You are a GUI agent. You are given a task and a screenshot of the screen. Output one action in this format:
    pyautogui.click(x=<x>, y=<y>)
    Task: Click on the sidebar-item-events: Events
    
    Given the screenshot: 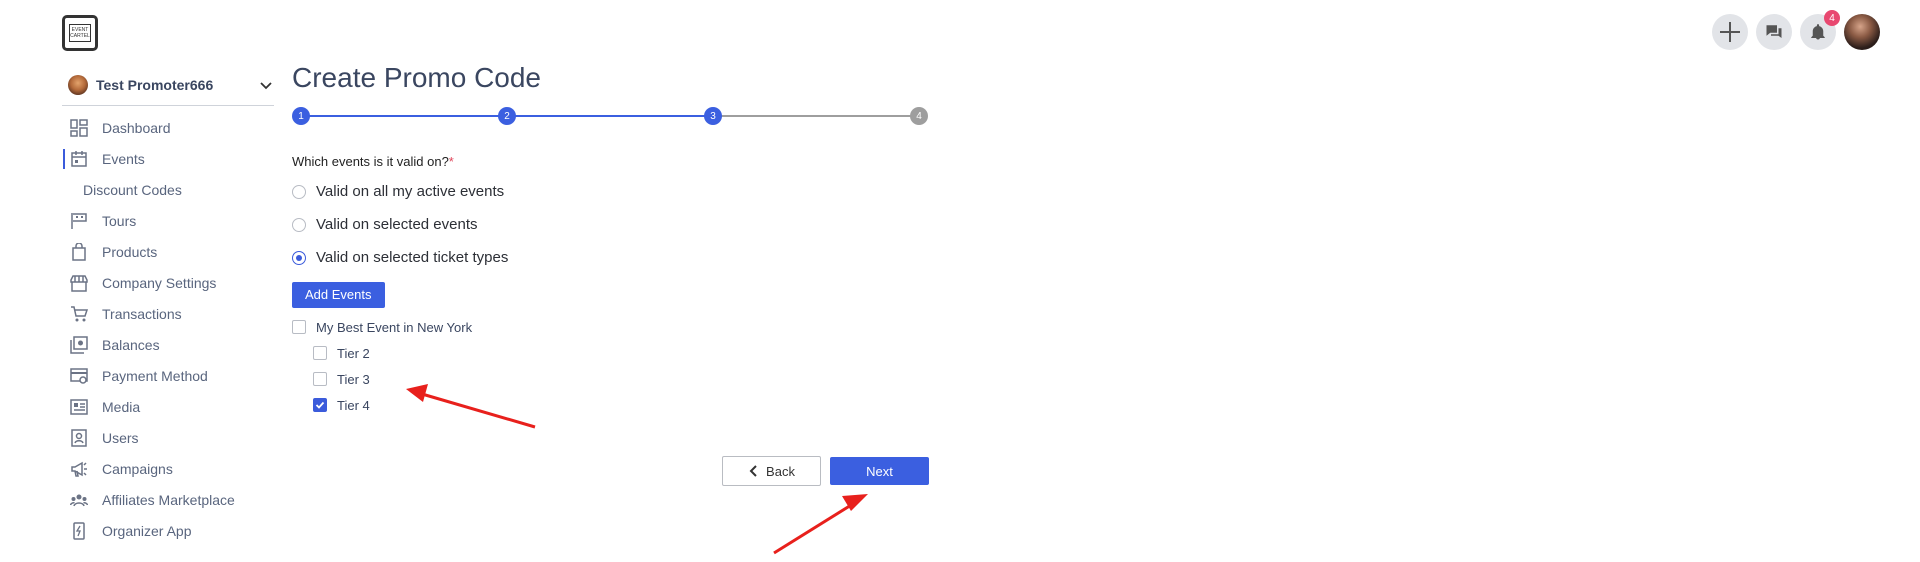 What is the action you would take?
    pyautogui.click(x=168, y=158)
    